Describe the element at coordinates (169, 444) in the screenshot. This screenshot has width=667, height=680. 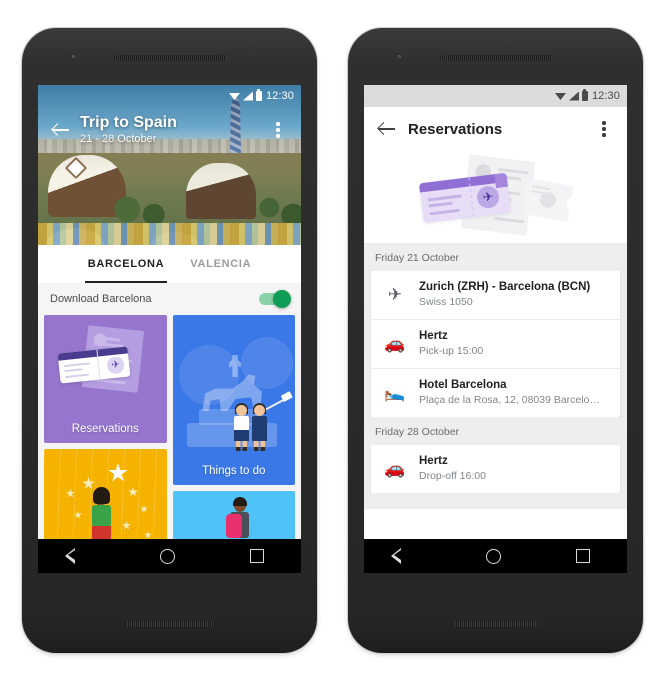
I see `category-card-grid: ✈ Reservations Things to do` at that location.